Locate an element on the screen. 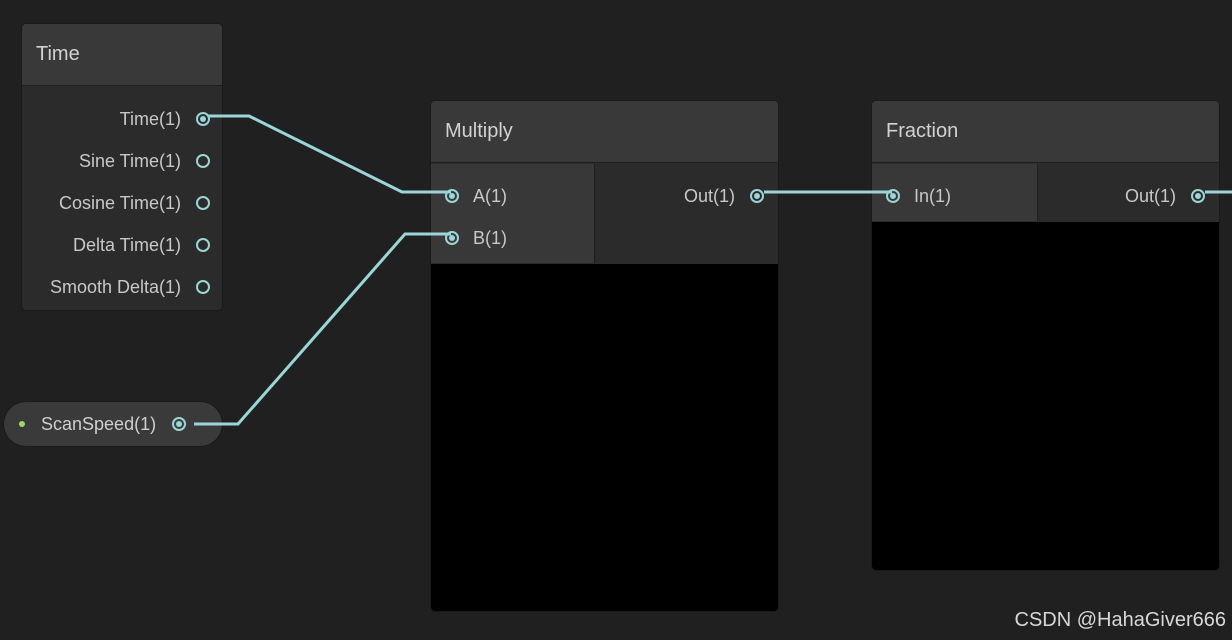 This screenshot has width=1232, height=640. wire-scanspeed-to-b is located at coordinates (322, 329).